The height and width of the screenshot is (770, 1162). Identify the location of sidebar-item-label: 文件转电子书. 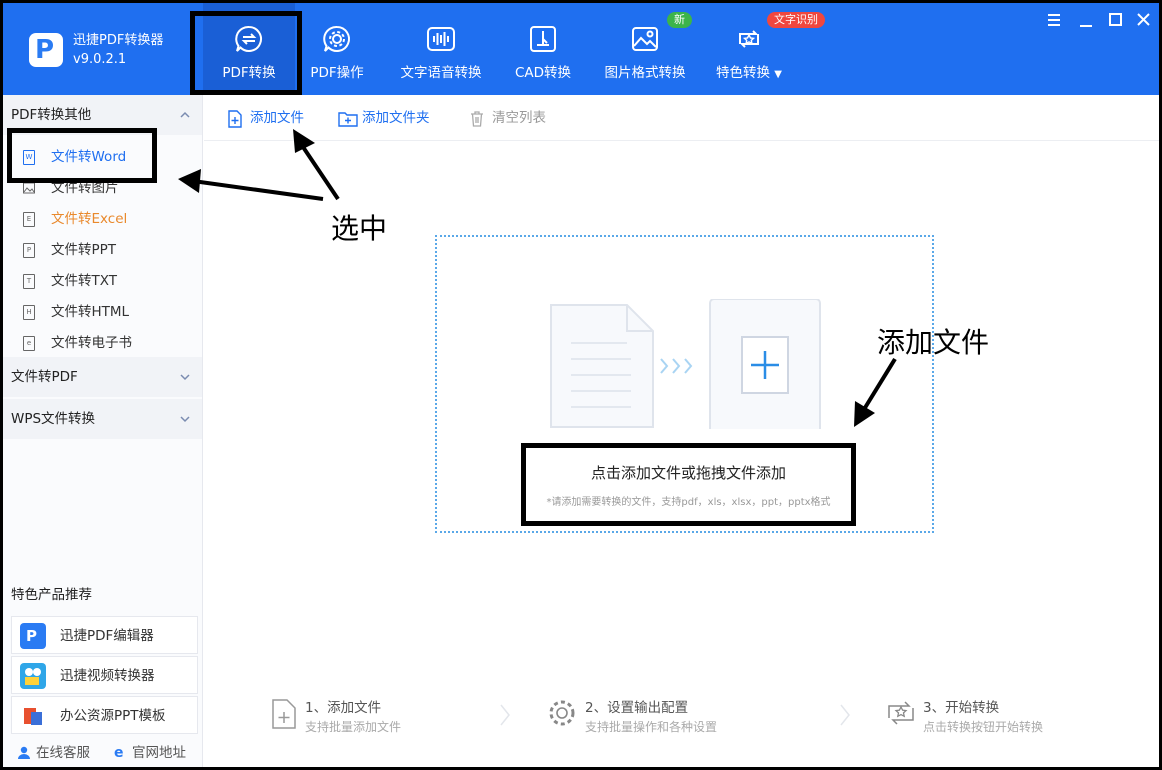
(91, 343).